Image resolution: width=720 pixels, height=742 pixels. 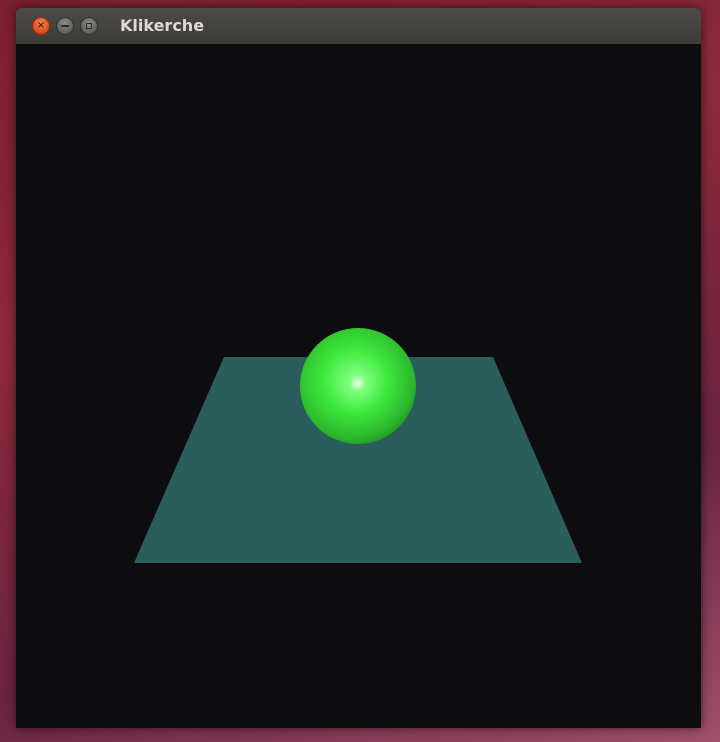 I want to click on minimize-icon, so click(x=65, y=26).